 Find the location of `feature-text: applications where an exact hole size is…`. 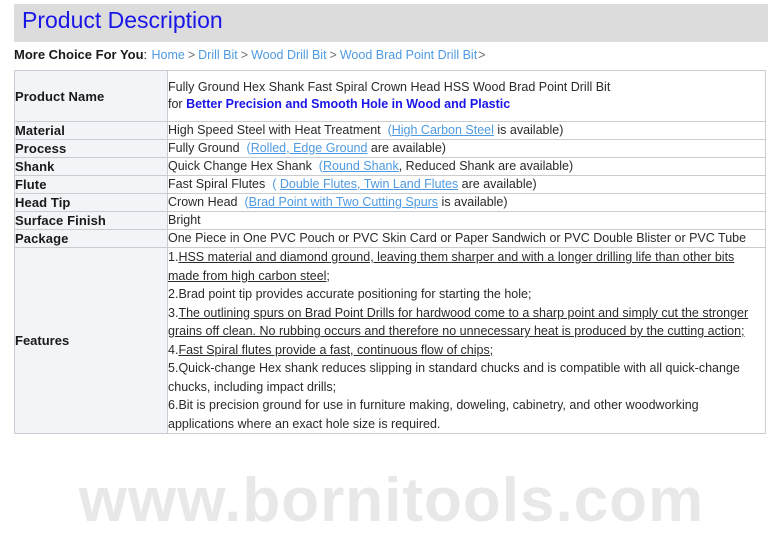

feature-text: applications where an exact hole size is… is located at coordinates (304, 423).